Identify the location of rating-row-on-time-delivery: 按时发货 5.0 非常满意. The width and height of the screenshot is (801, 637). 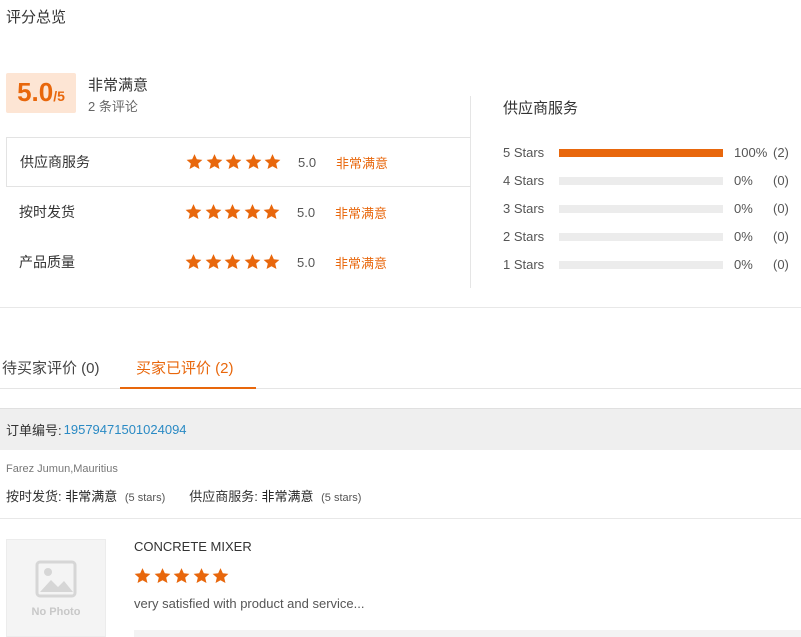
(238, 212).